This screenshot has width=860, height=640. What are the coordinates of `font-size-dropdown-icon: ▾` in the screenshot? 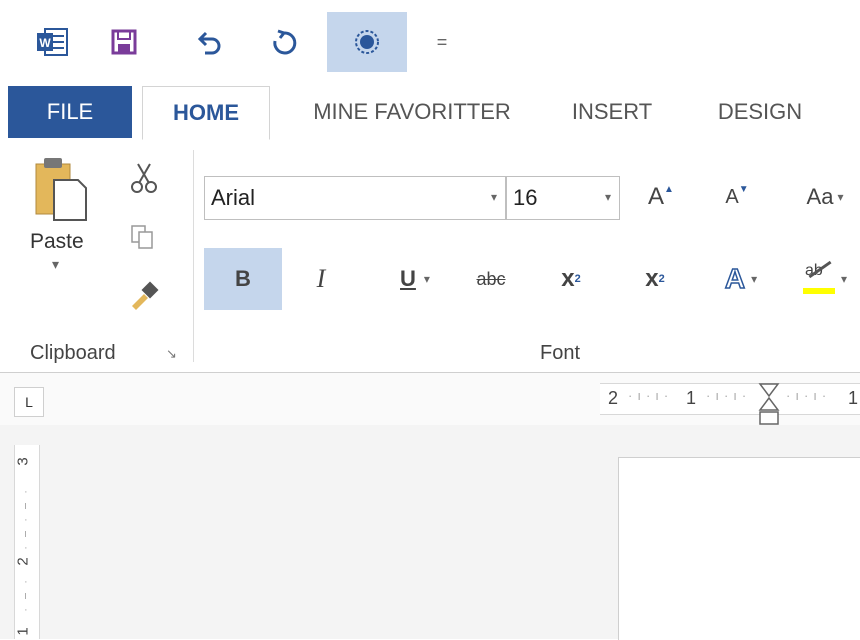 It's located at (608, 197).